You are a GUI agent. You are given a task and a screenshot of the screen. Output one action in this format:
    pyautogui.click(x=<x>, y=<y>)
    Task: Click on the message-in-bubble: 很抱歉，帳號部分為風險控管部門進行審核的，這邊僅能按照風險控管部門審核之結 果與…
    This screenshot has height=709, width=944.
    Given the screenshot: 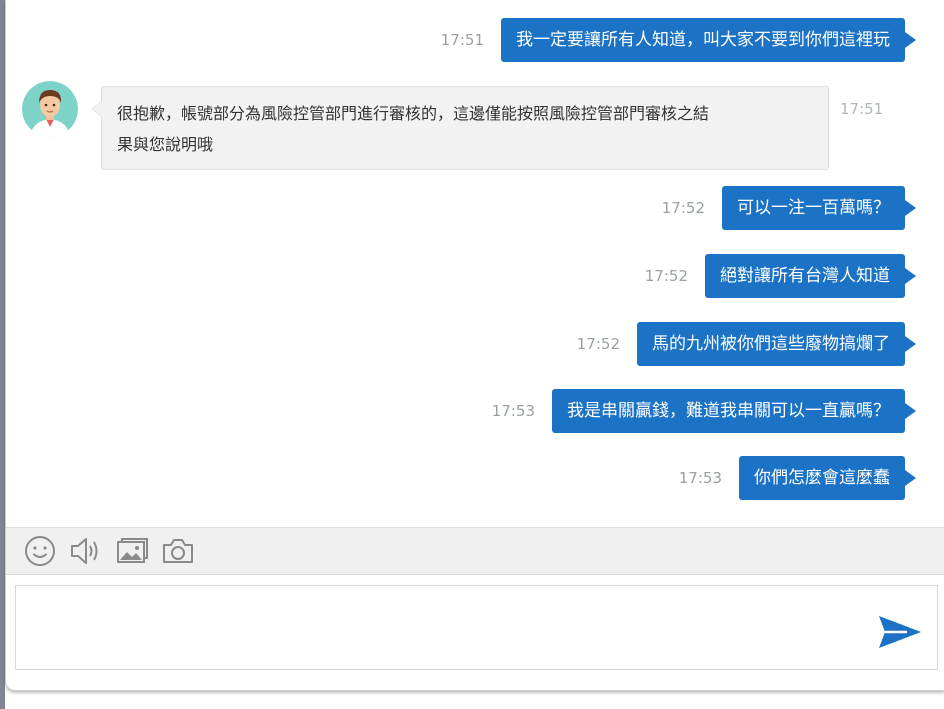 What is the action you would take?
    pyautogui.click(x=460, y=128)
    